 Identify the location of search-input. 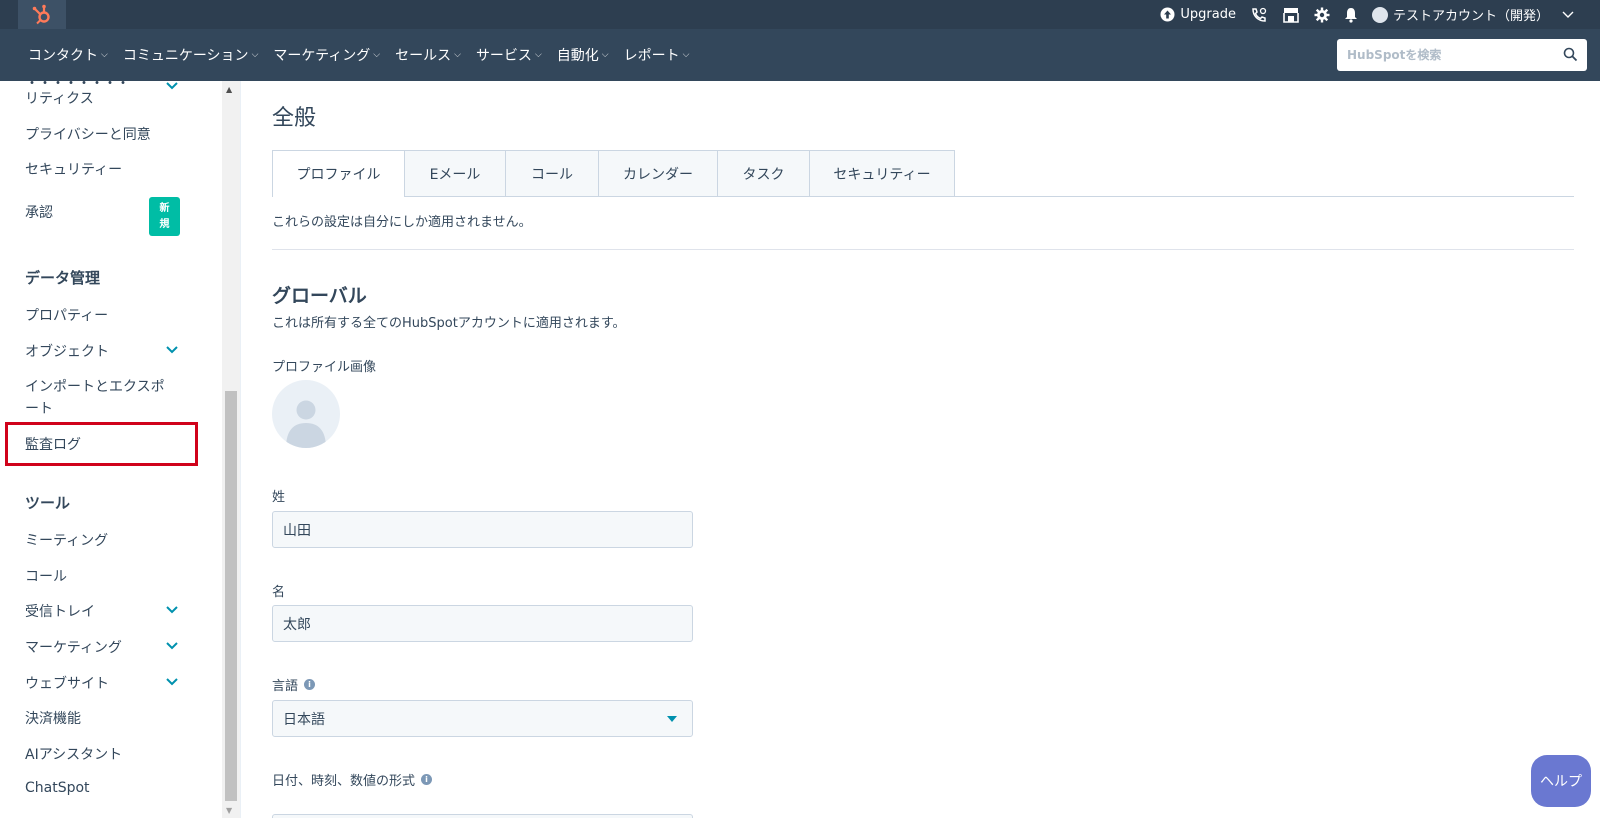
(1449, 55).